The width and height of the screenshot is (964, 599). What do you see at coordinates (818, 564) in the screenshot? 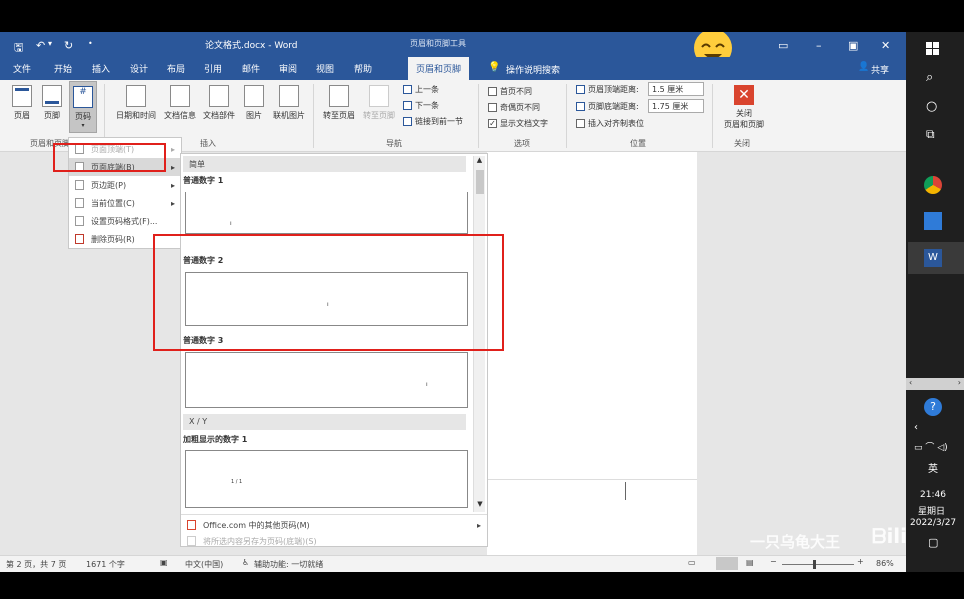
I see `zoom-slider` at bounding box center [818, 564].